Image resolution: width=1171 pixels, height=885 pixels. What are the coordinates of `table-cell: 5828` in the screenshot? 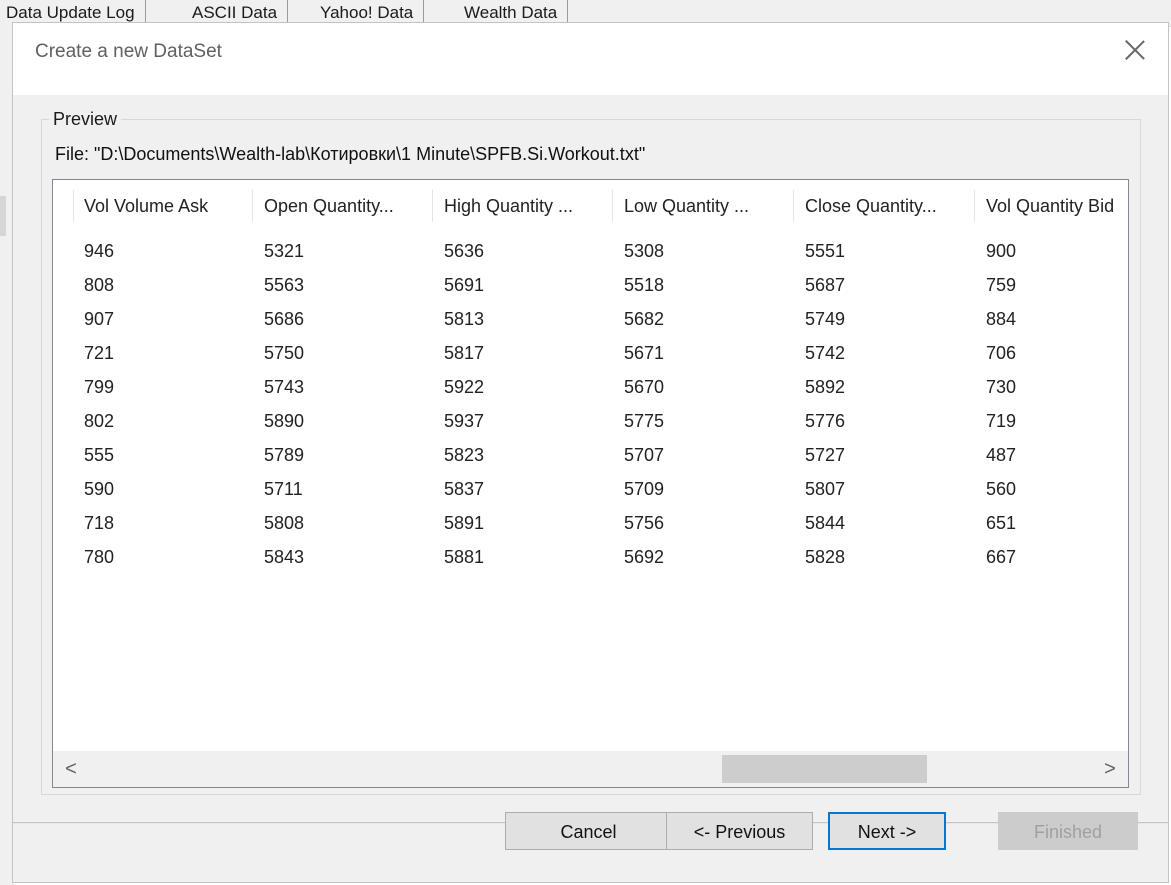 It's located at (825, 557).